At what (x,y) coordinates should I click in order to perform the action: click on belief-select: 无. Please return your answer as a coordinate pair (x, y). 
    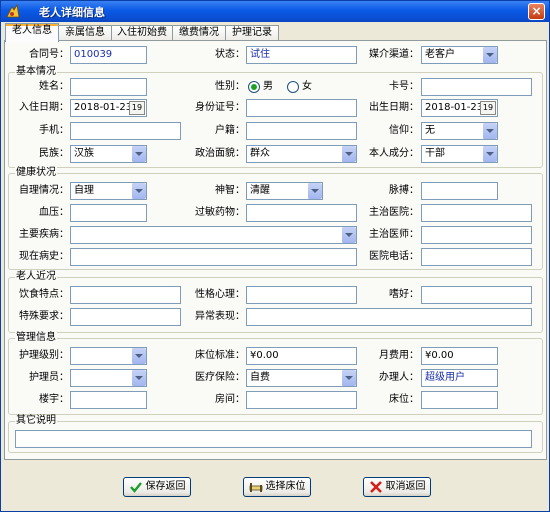
    Looking at the image, I should click on (459, 131).